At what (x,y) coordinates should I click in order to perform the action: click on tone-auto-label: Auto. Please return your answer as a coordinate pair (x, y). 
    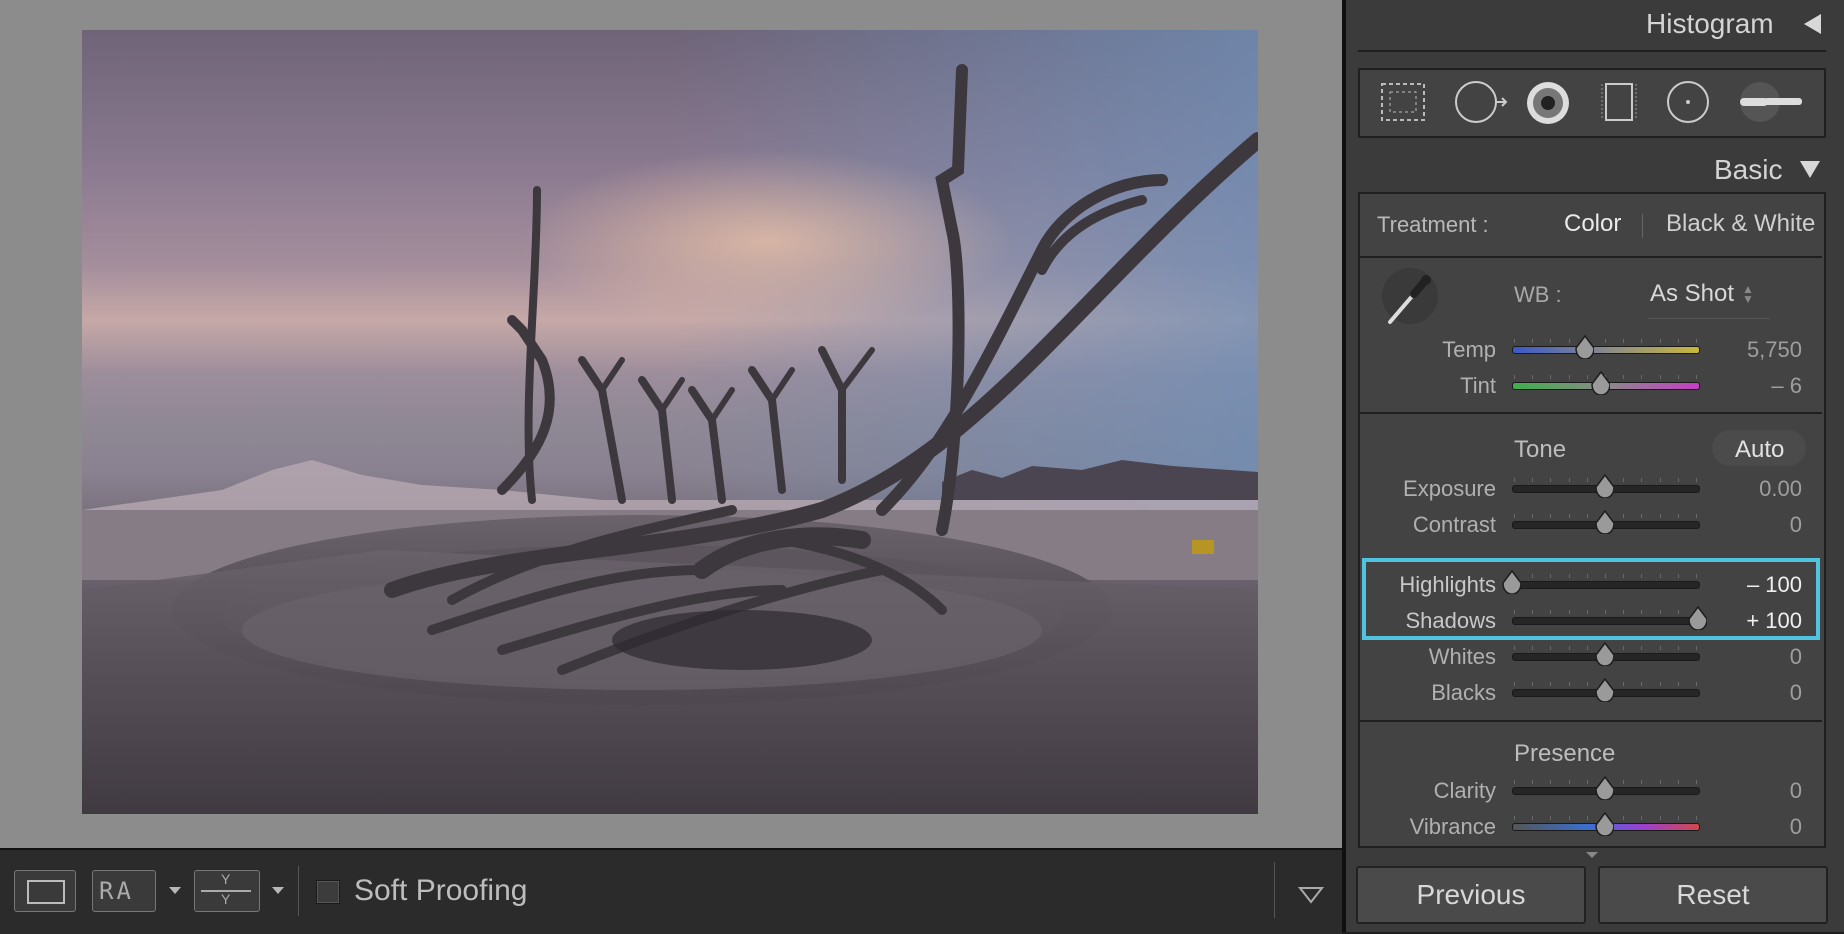
    Looking at the image, I should click on (1760, 449).